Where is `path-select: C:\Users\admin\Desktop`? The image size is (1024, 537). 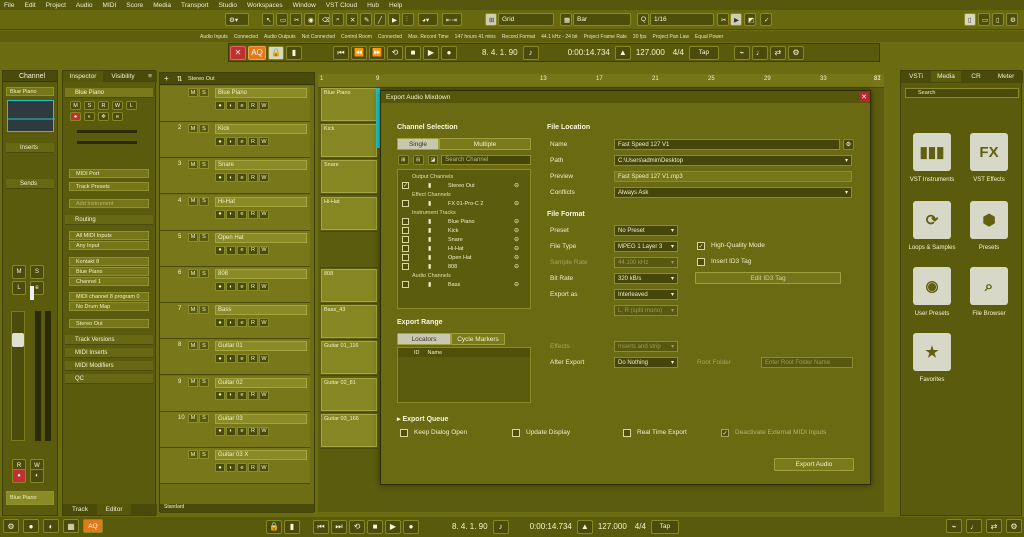
path-select: C:\Users\admin\Desktop is located at coordinates (733, 160).